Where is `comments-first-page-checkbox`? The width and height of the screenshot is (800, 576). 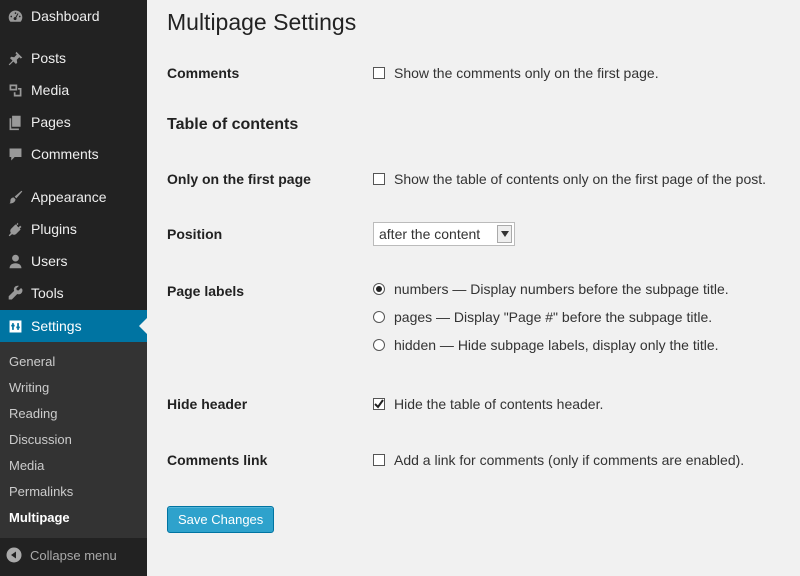 comments-first-page-checkbox is located at coordinates (379, 73).